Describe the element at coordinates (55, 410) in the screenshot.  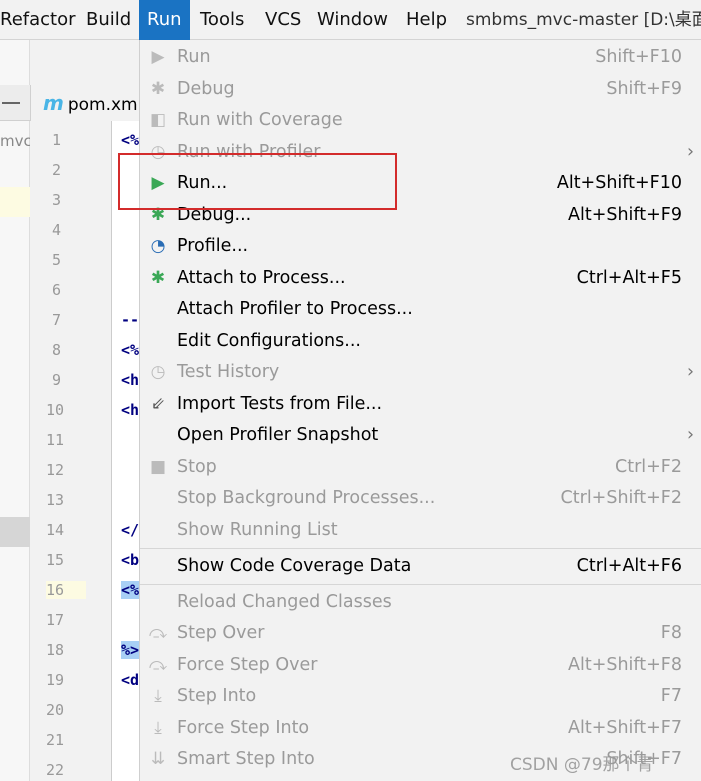
I see `line-number: 10` at that location.